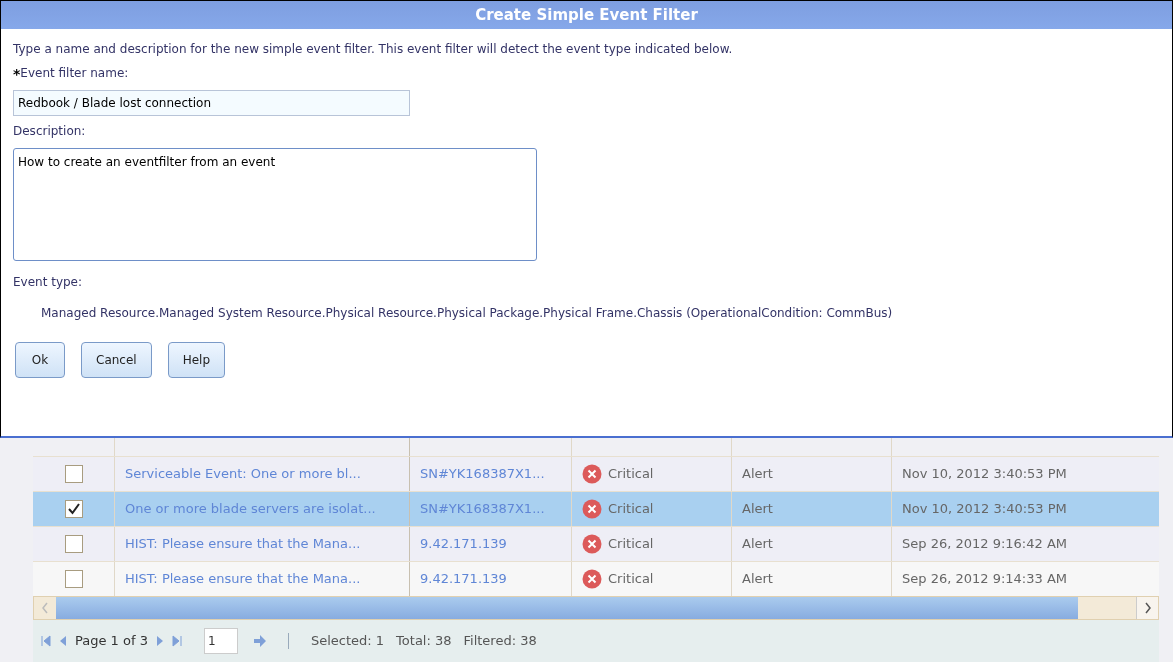  I want to click on chevron-left-icon, so click(45, 608).